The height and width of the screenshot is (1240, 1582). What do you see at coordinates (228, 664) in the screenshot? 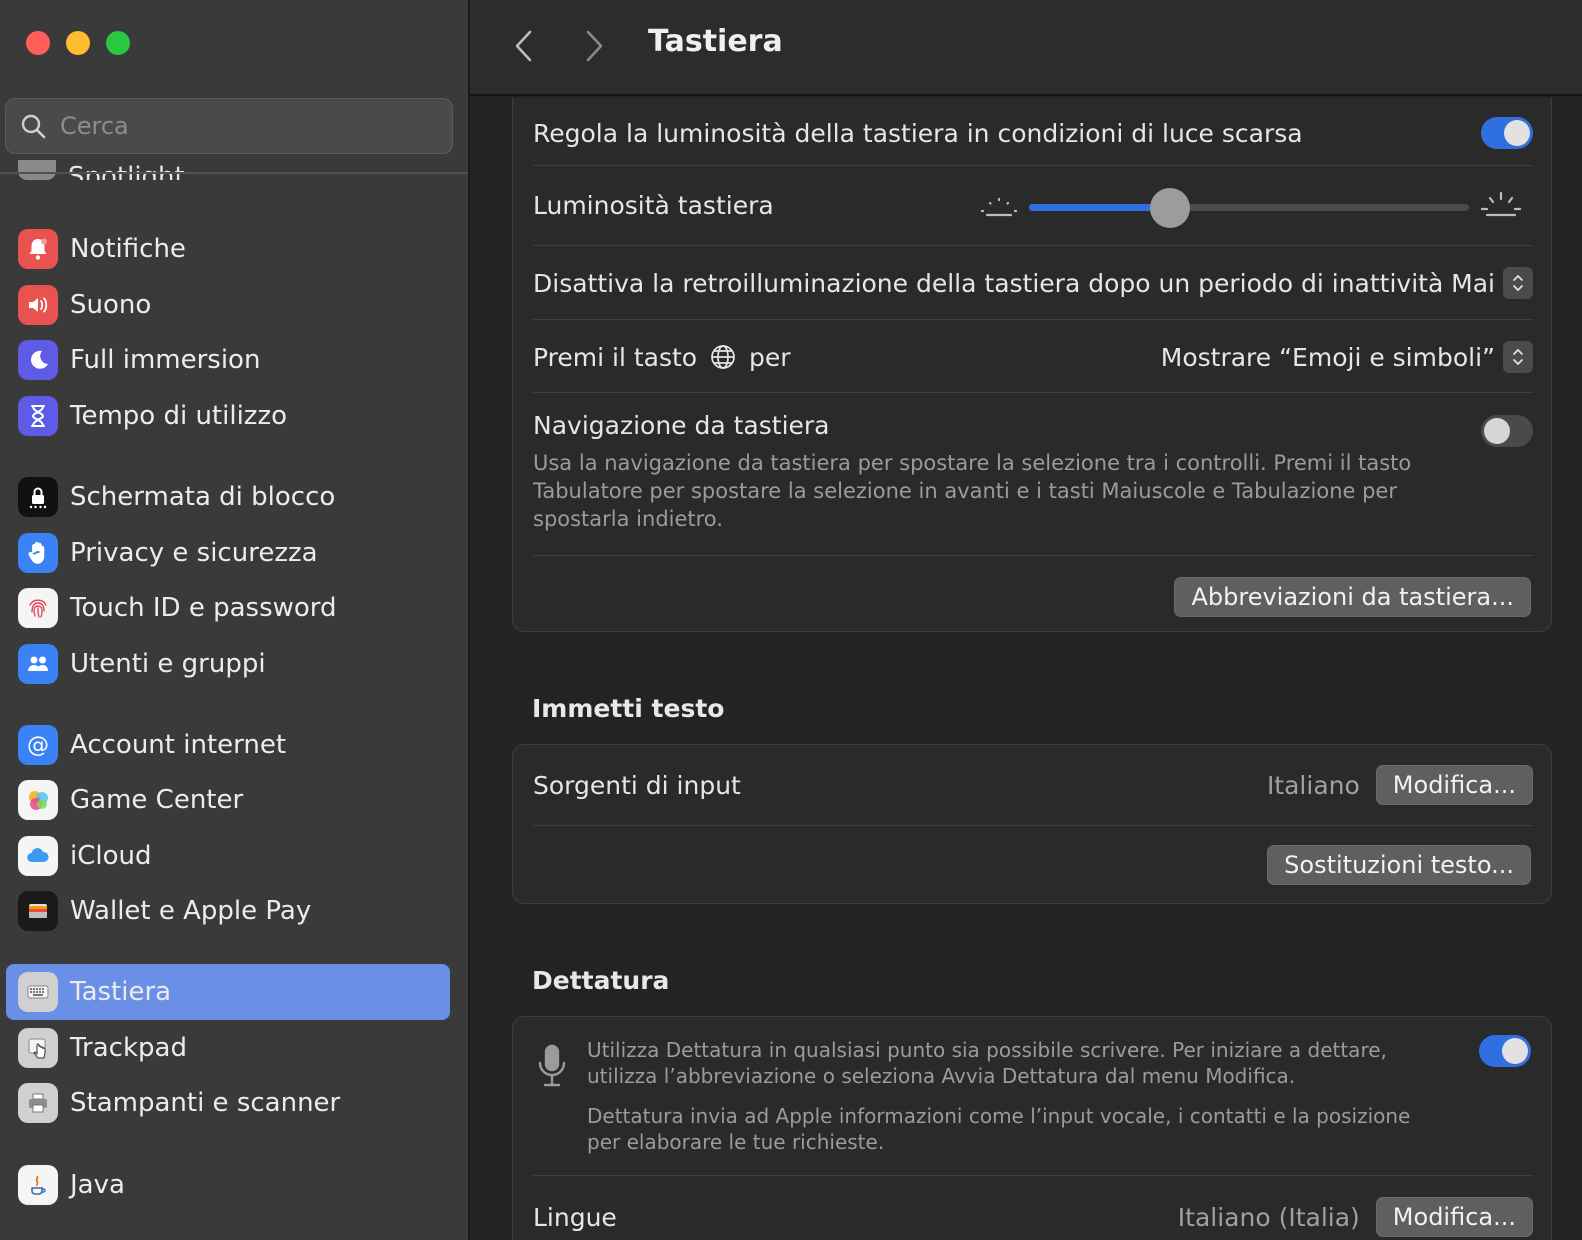
I see `sidebar-item-utenti-e-gruppi: Utenti e gruppi` at bounding box center [228, 664].